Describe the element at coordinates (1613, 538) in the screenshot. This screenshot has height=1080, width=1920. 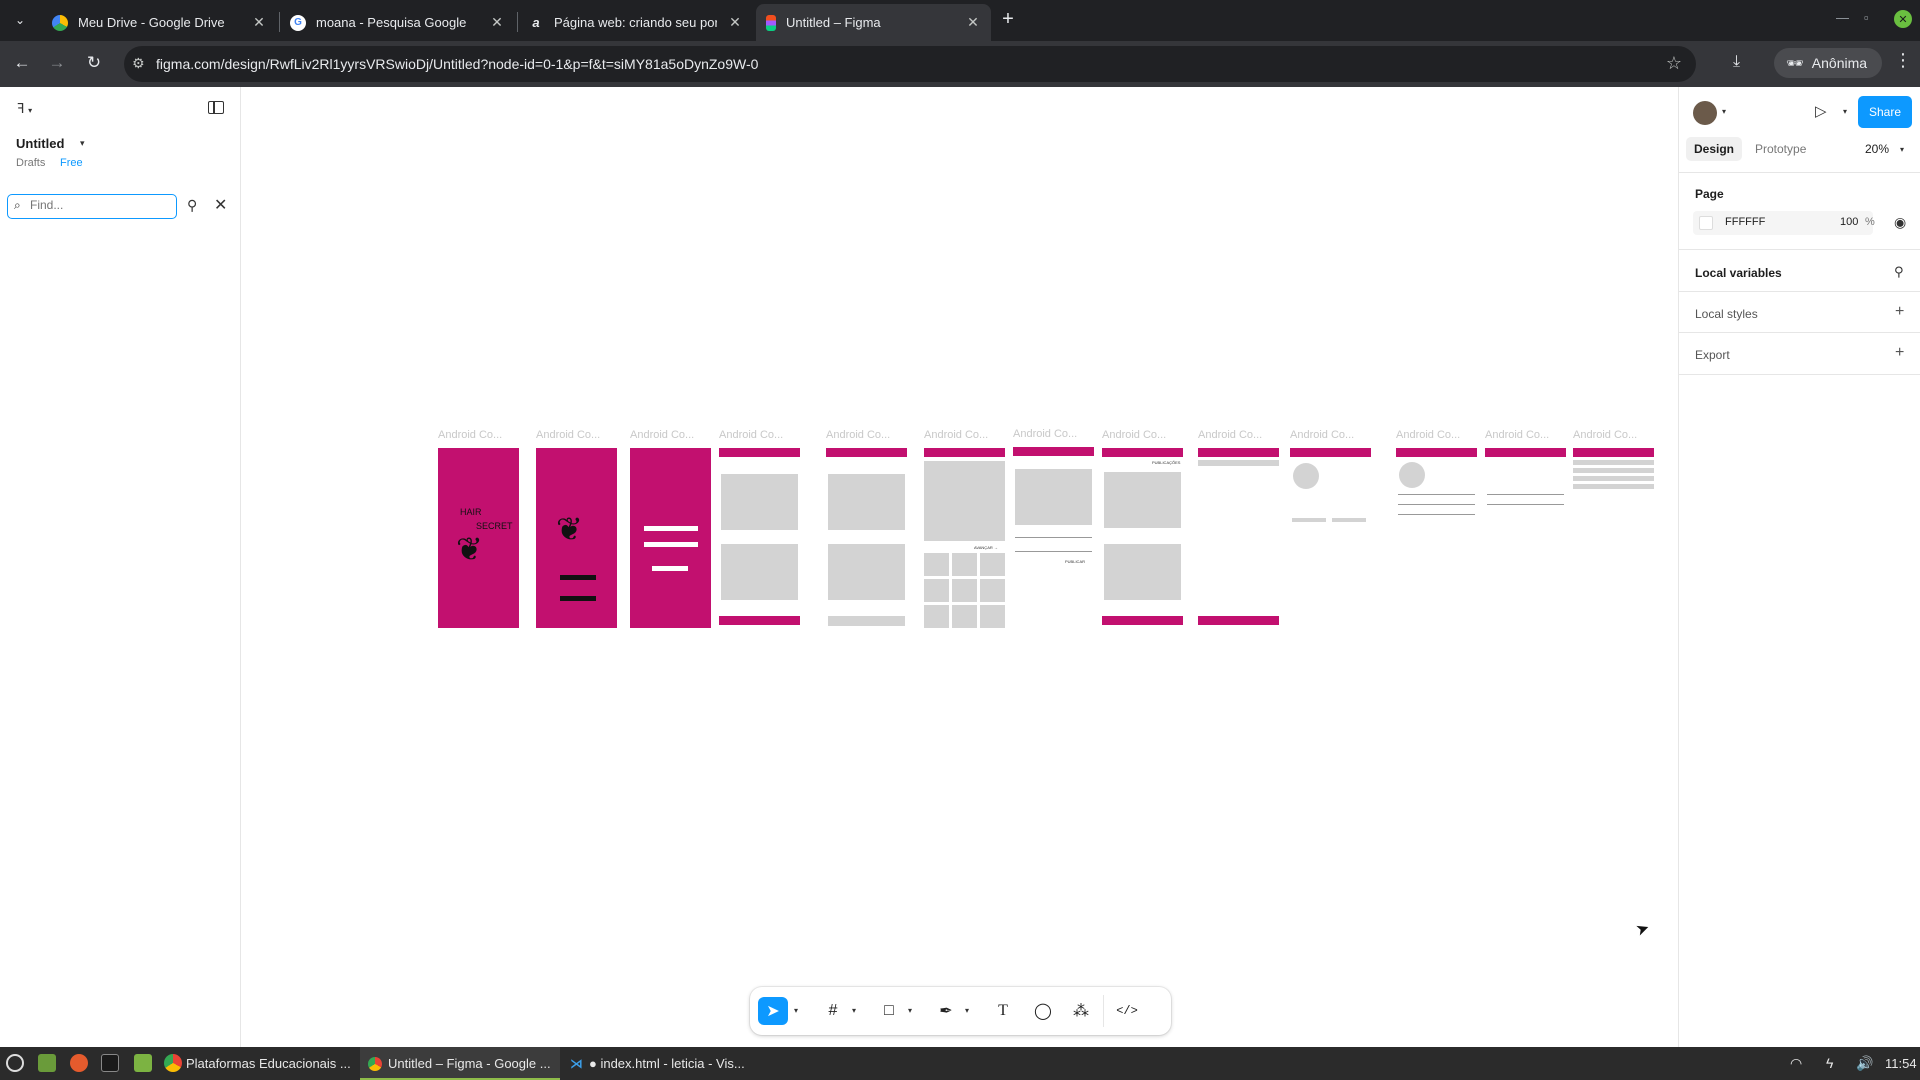
I see `frame-menu` at that location.